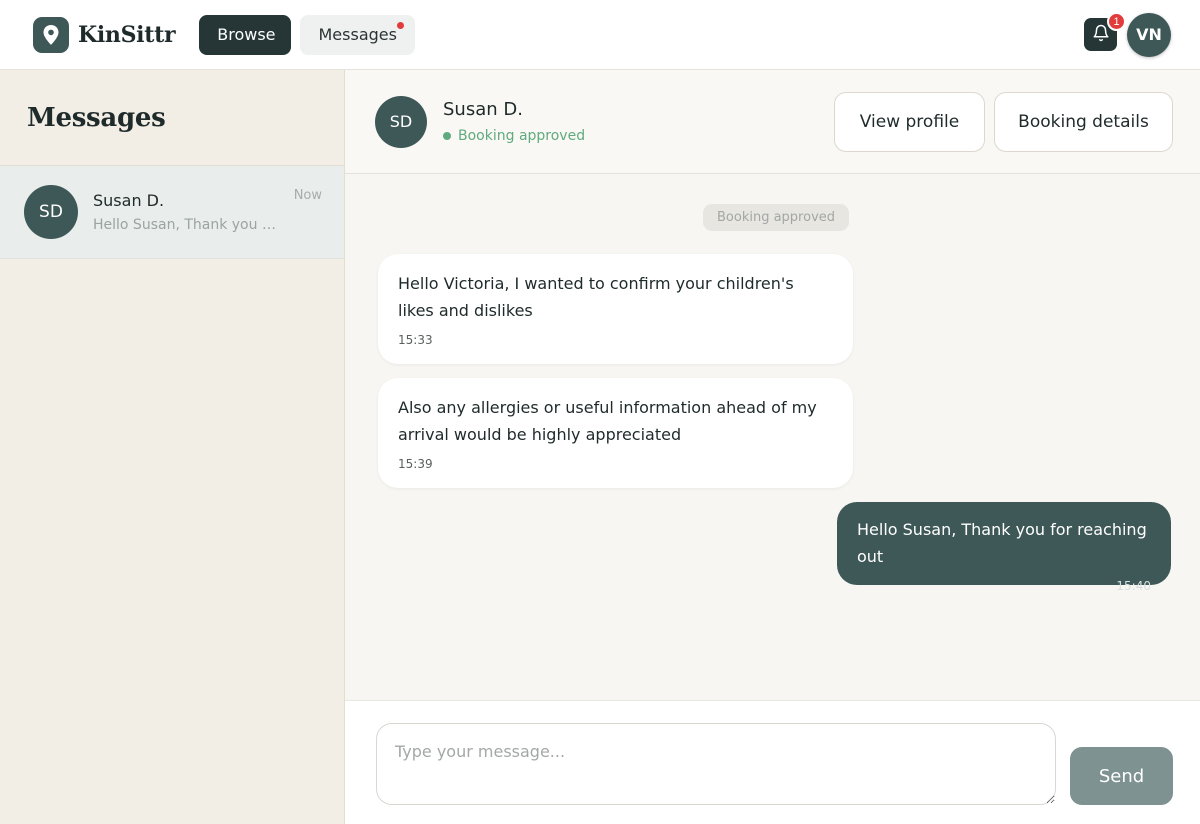 The height and width of the screenshot is (824, 1200). Describe the element at coordinates (716, 764) in the screenshot. I see `message-input` at that location.